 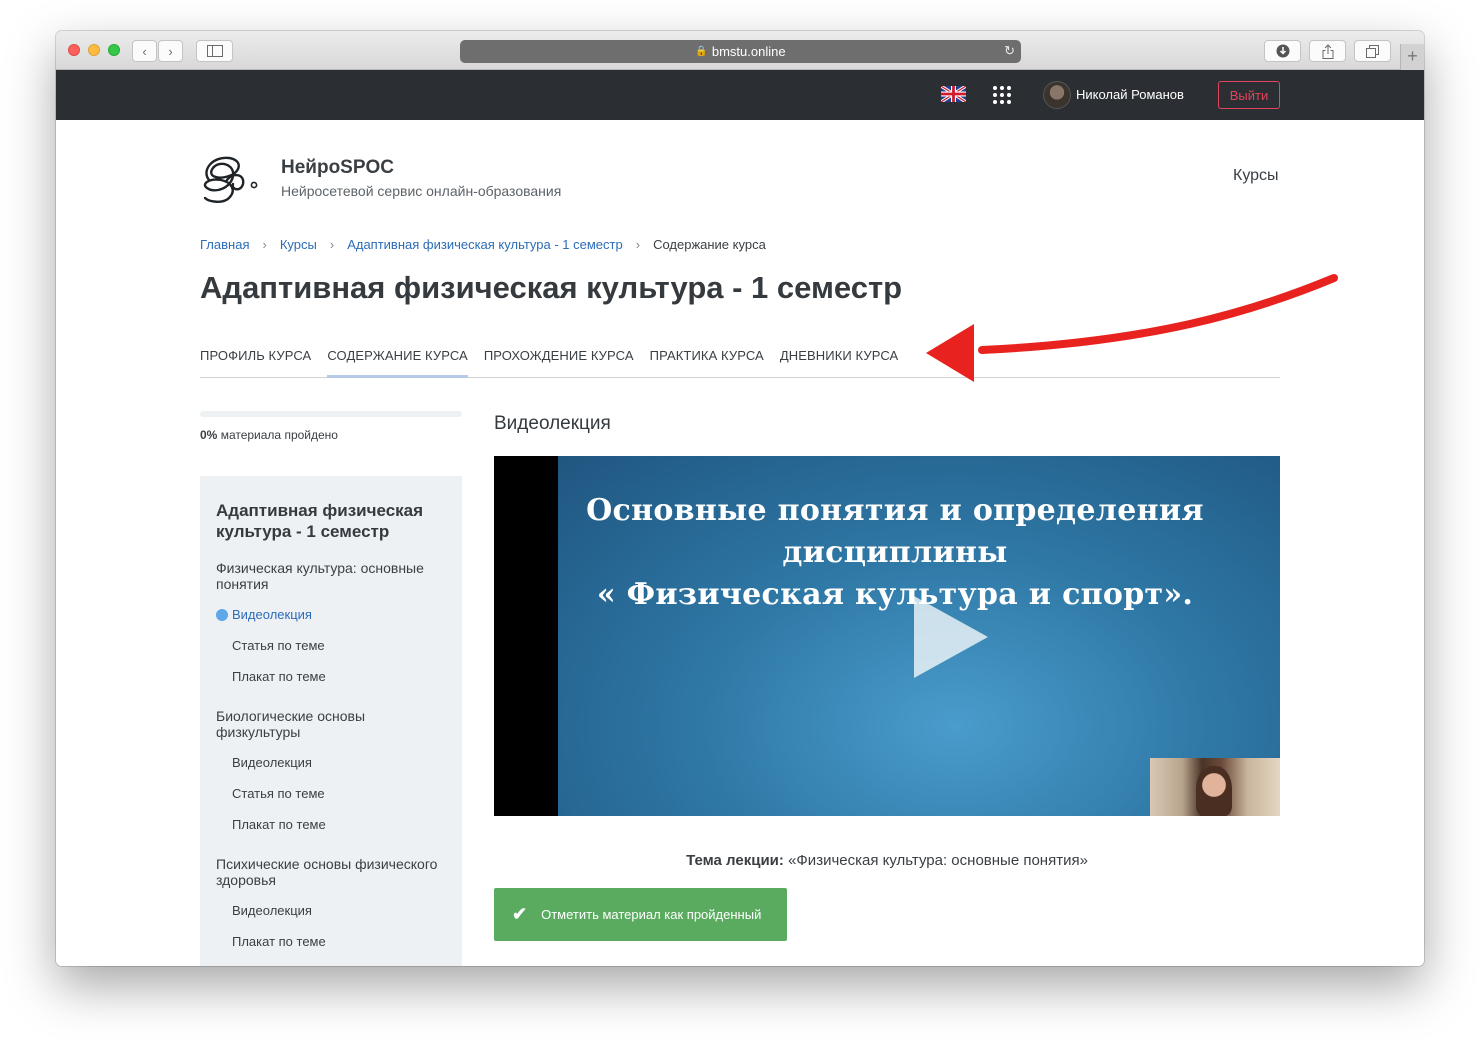 What do you see at coordinates (951, 637) in the screenshot?
I see `play-icon` at bounding box center [951, 637].